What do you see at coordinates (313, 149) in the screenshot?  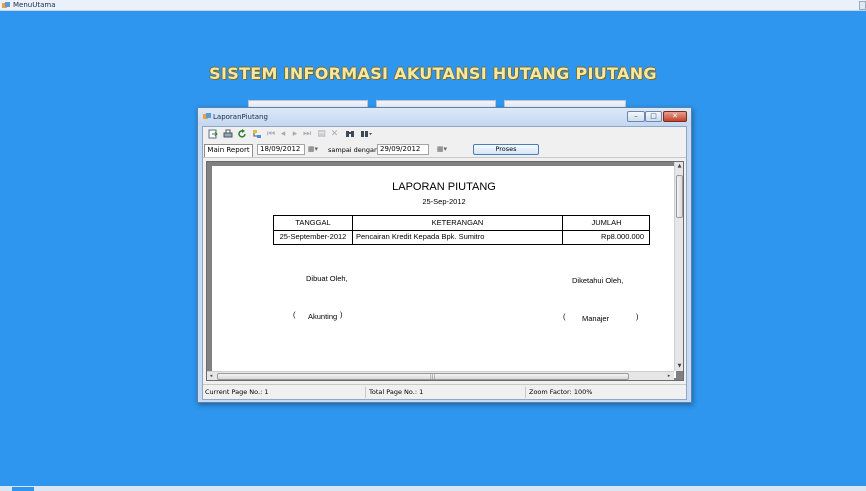 I see `start-date-calendar-icon: ▦▾` at bounding box center [313, 149].